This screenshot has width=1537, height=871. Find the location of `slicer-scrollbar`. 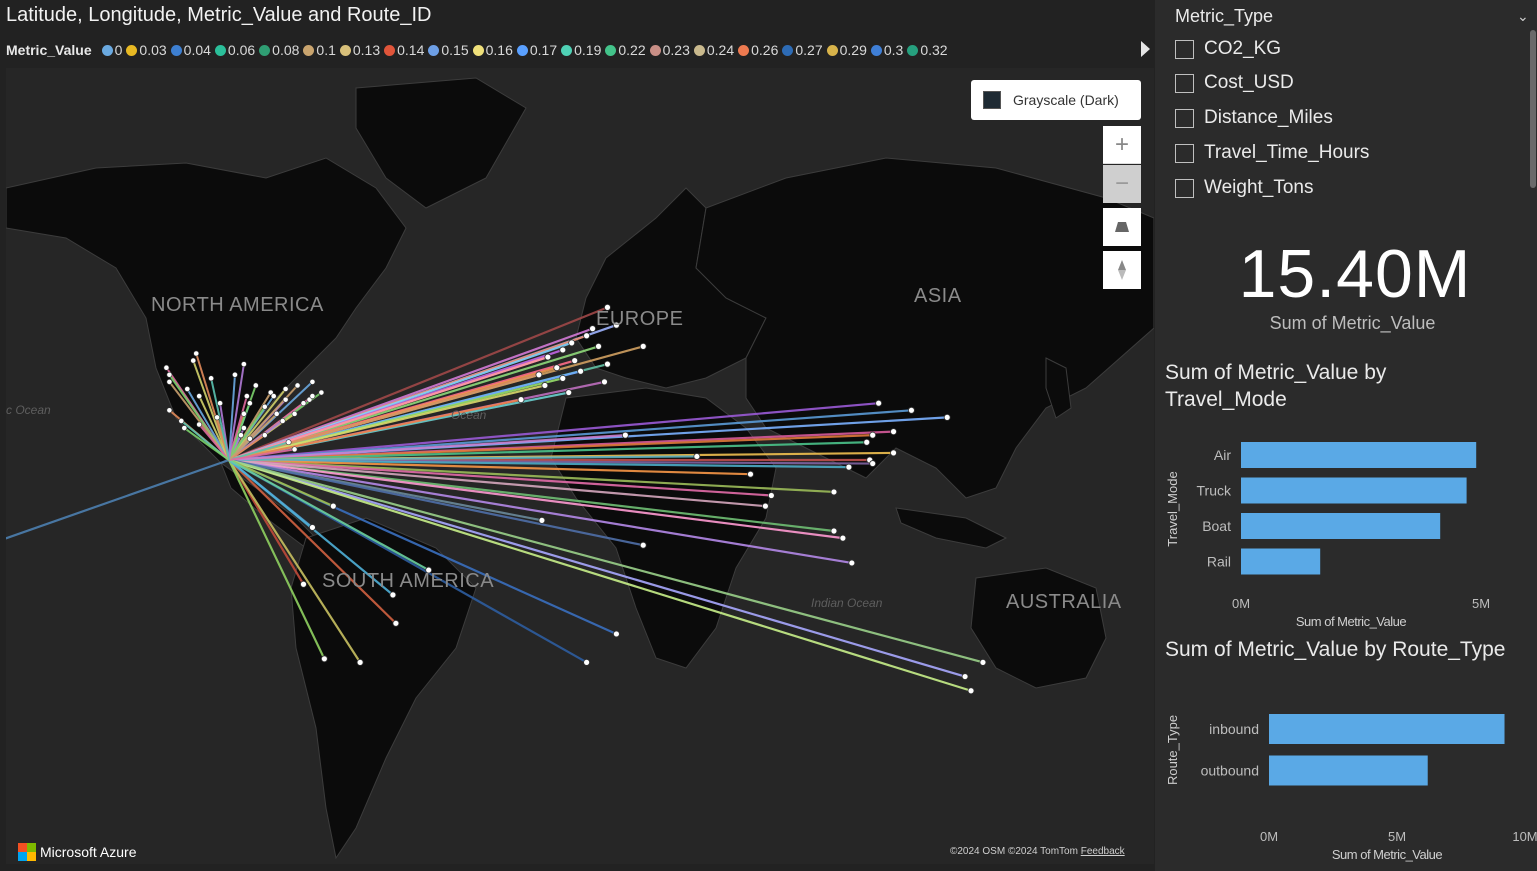

slicer-scrollbar is located at coordinates (1533, 109).